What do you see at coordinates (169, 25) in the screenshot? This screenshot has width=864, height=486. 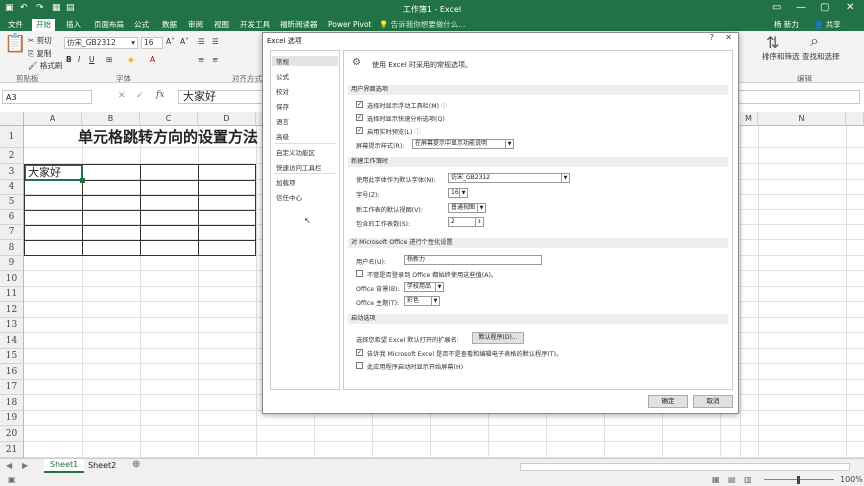 I see `tab-data: 数据` at bounding box center [169, 25].